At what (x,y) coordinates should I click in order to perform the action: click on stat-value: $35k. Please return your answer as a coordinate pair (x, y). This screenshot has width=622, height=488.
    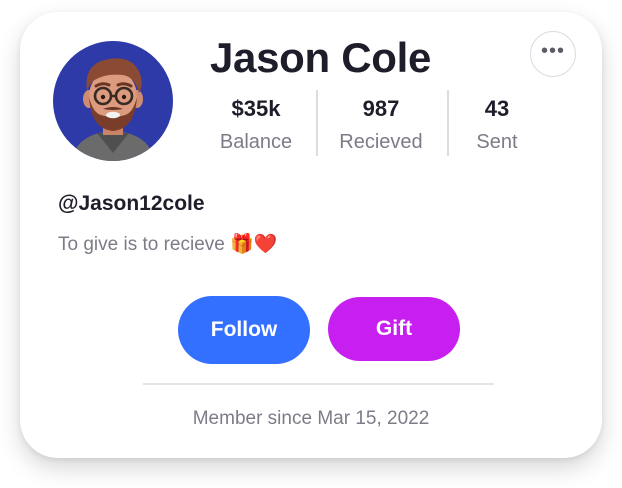
    Looking at the image, I should click on (256, 108).